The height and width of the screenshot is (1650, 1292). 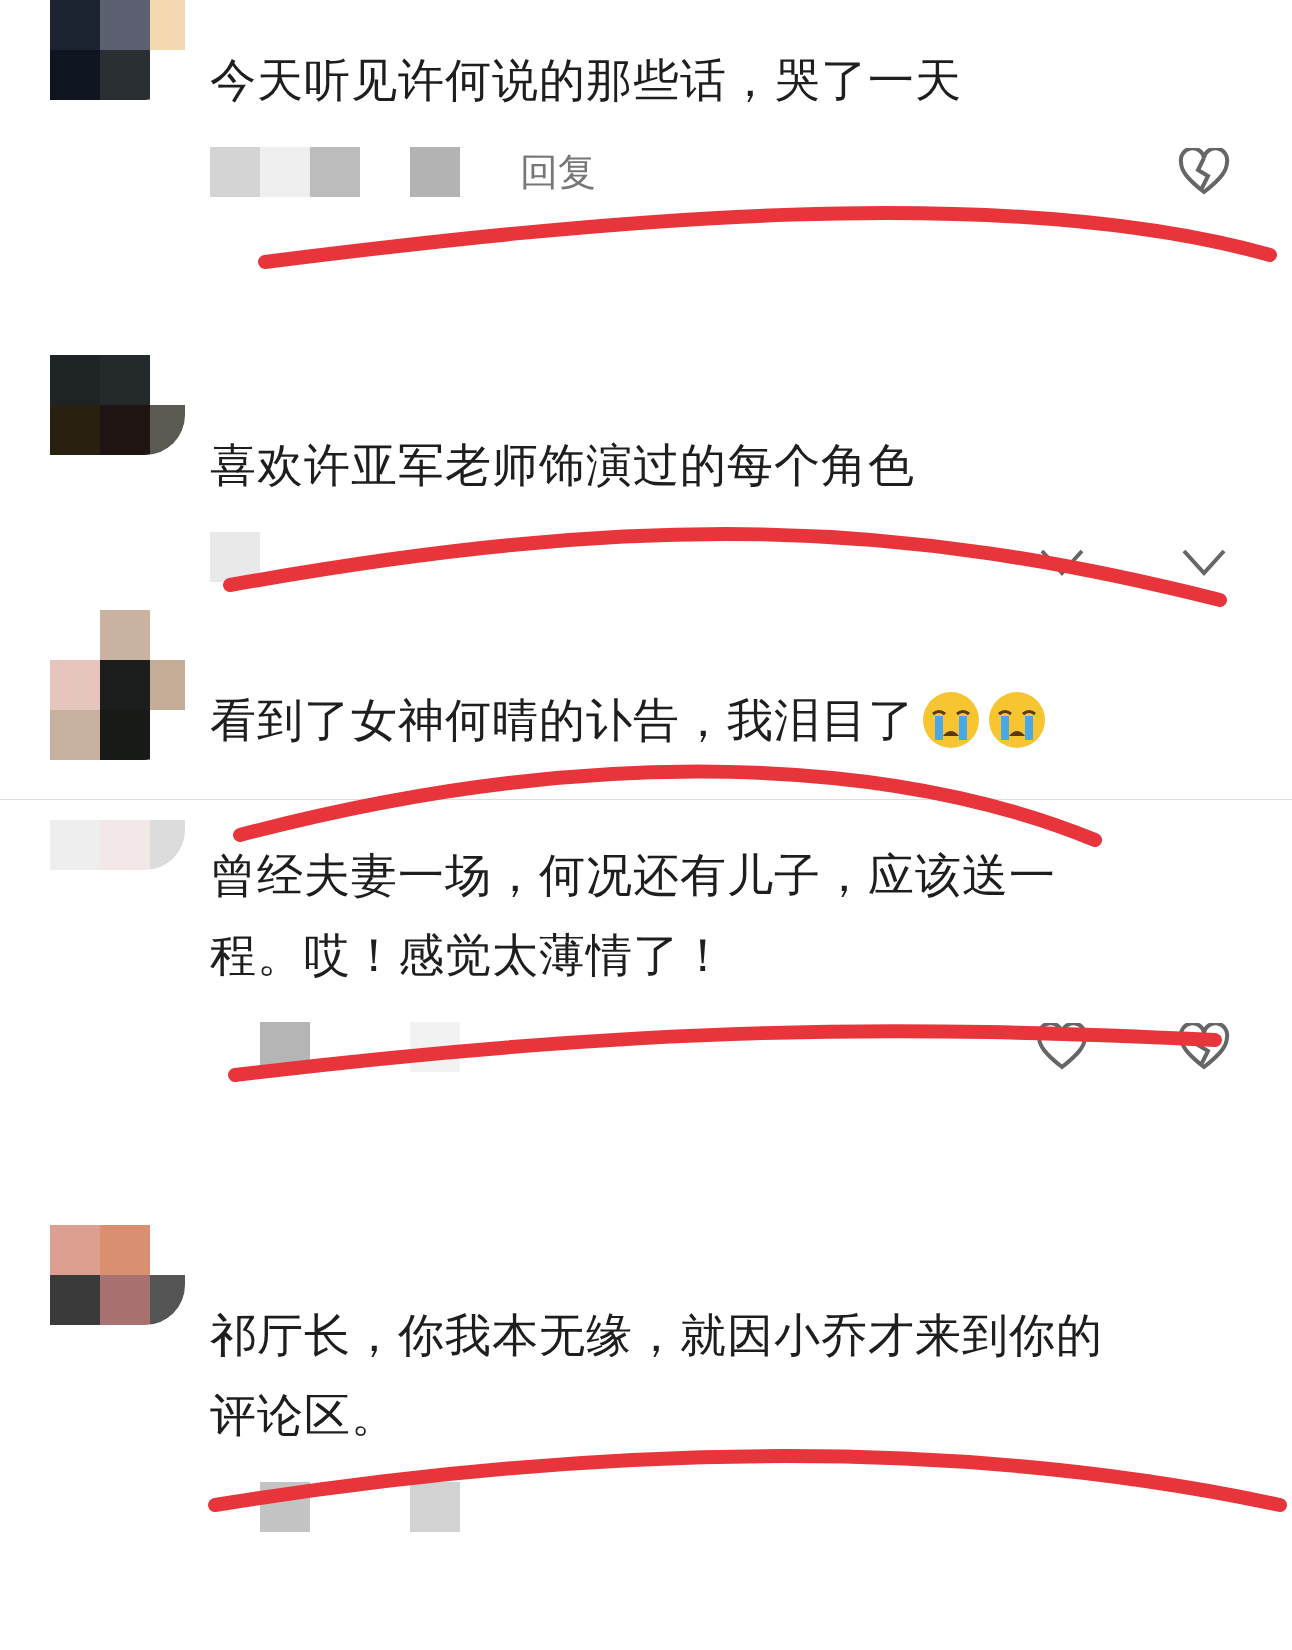 I want to click on heart-icon, so click(x=1062, y=1047).